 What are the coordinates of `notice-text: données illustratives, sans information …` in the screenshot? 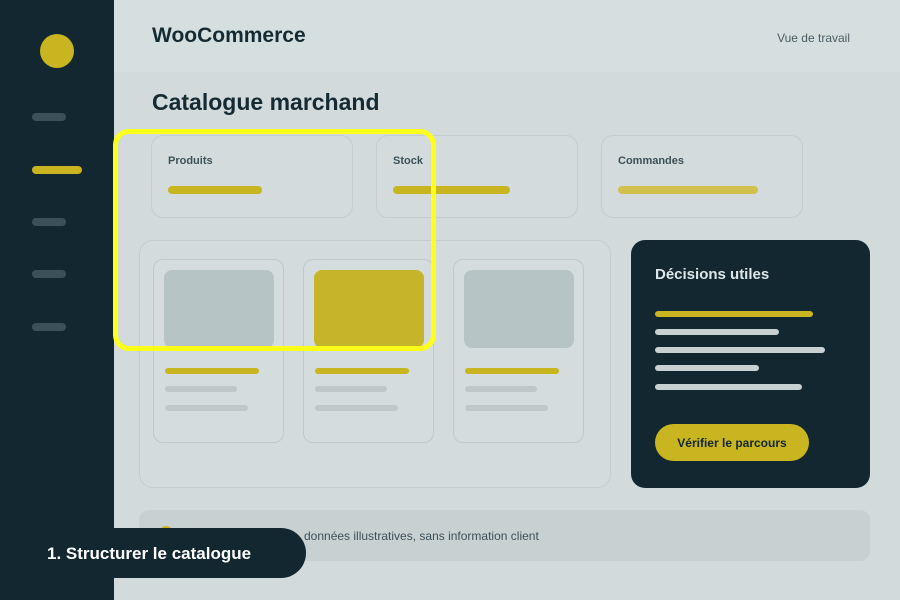 It's located at (421, 536).